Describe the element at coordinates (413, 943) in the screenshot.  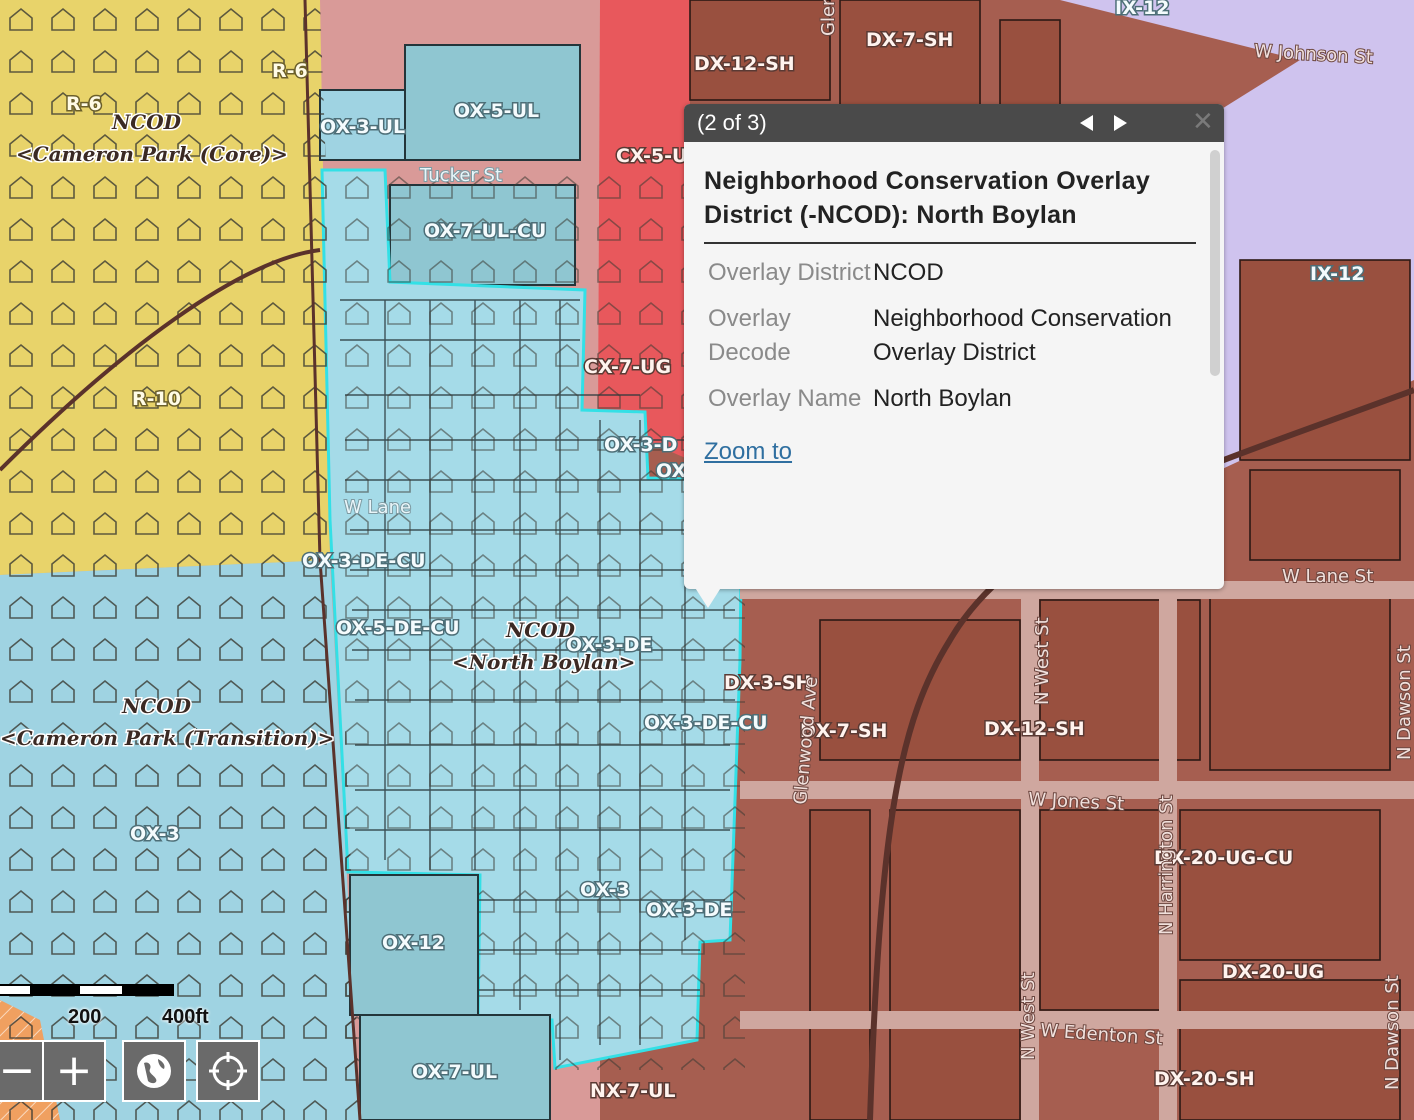
I see `zone-label: OX-12` at that location.